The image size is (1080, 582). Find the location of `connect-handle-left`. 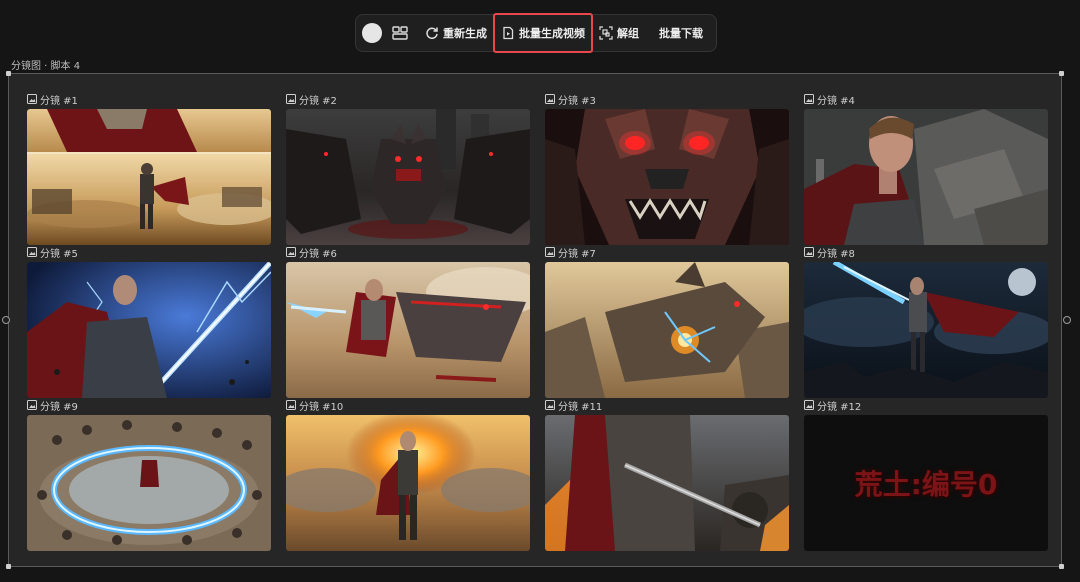

connect-handle-left is located at coordinates (6, 320).